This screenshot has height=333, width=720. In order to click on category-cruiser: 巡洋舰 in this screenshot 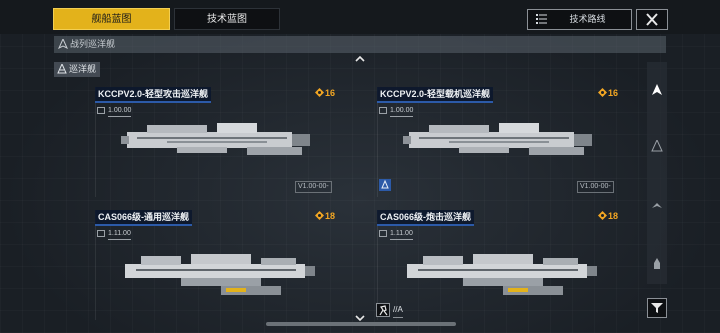, I will do `click(77, 69)`.